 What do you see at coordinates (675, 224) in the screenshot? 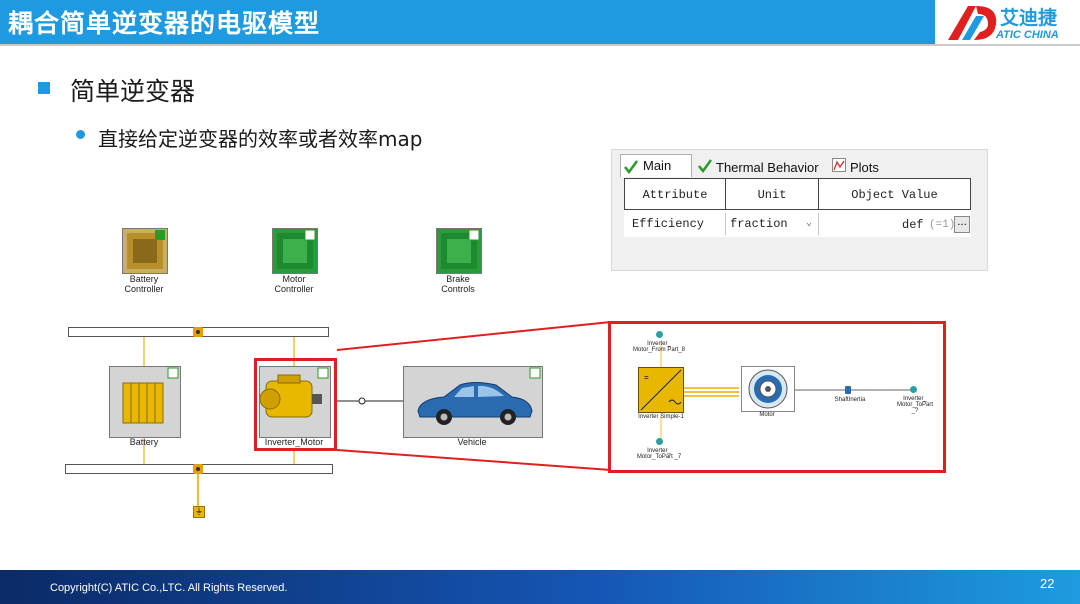
I see `row-attribute: Efficiency` at bounding box center [675, 224].